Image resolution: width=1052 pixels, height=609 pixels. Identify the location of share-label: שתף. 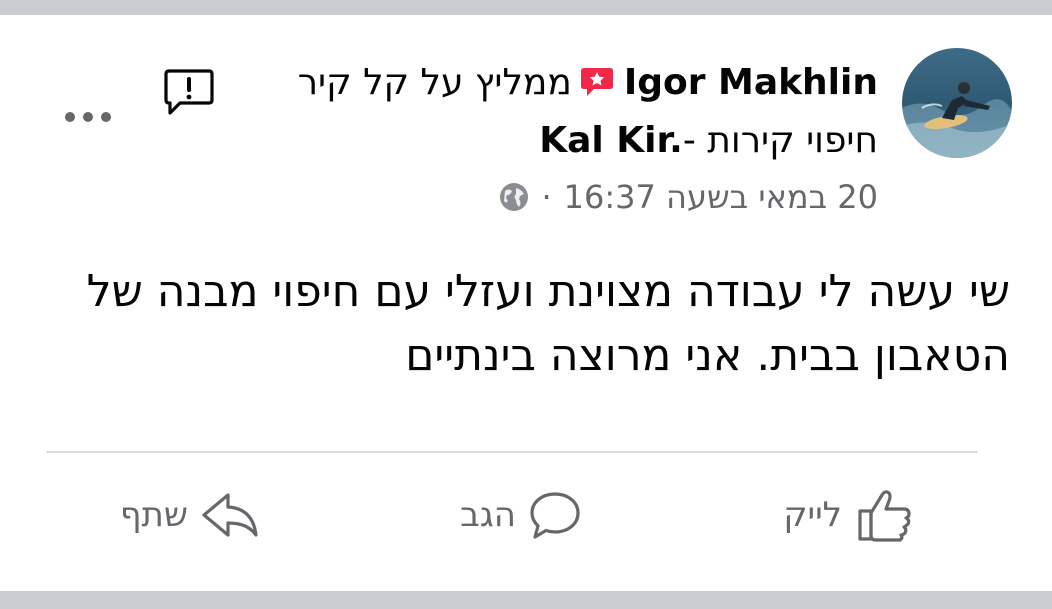
(153, 515).